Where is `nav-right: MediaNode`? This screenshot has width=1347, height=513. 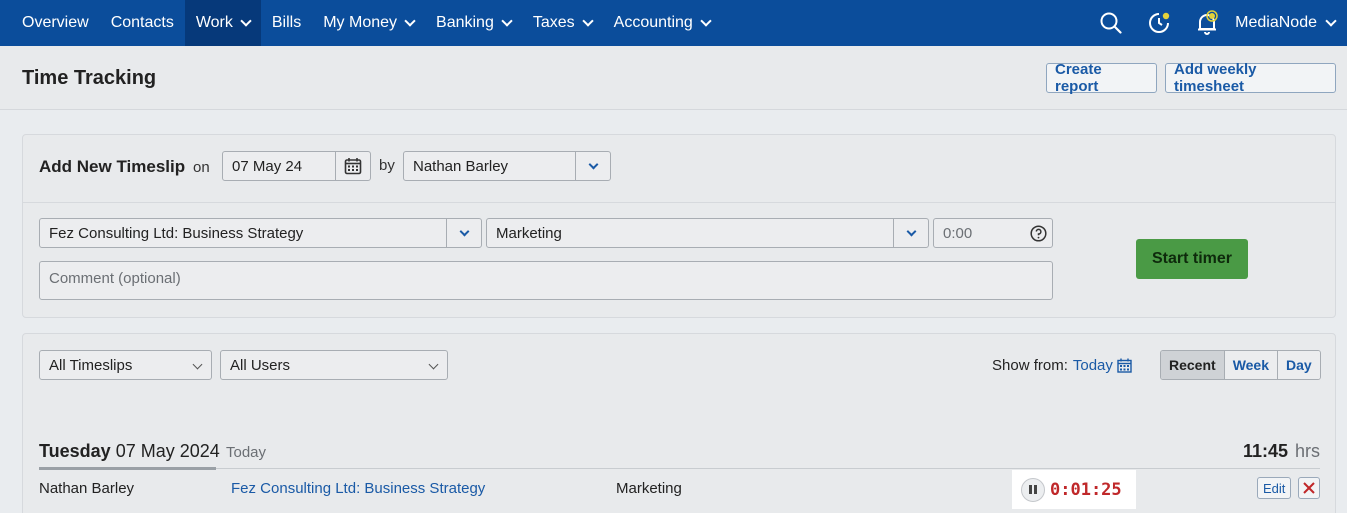
nav-right: MediaNode is located at coordinates (1217, 23).